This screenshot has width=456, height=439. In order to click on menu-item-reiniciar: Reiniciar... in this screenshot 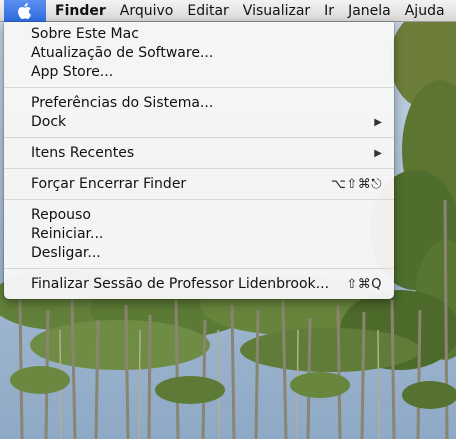, I will do `click(199, 234)`.